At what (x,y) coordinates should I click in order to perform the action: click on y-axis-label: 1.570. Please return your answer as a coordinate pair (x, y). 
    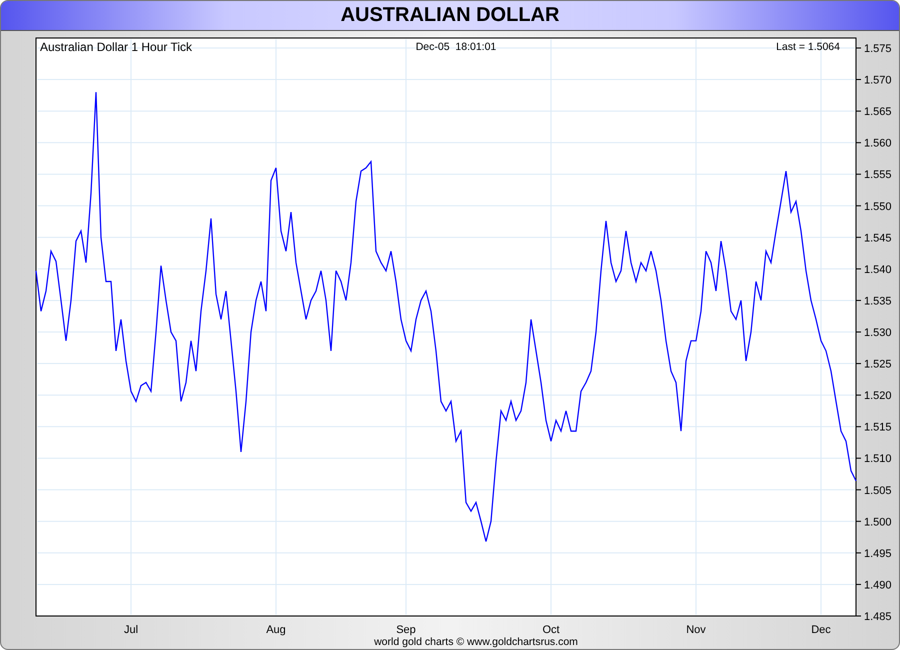
    Looking at the image, I should click on (878, 80).